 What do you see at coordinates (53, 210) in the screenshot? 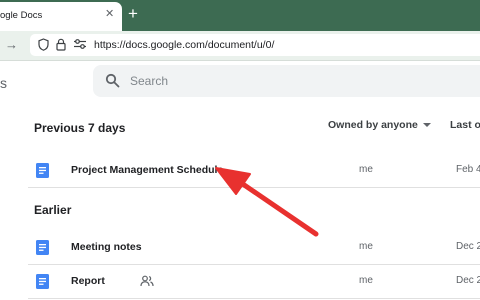
I see `section-heading-earlier: Earlier` at bounding box center [53, 210].